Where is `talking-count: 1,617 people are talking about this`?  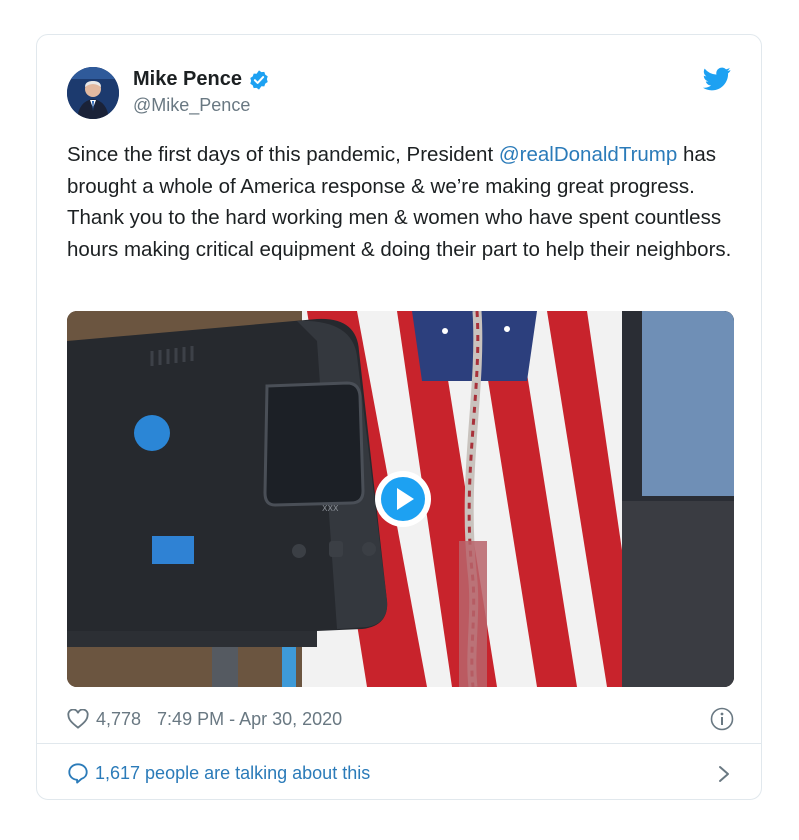
talking-count: 1,617 people are talking about this is located at coordinates (232, 773).